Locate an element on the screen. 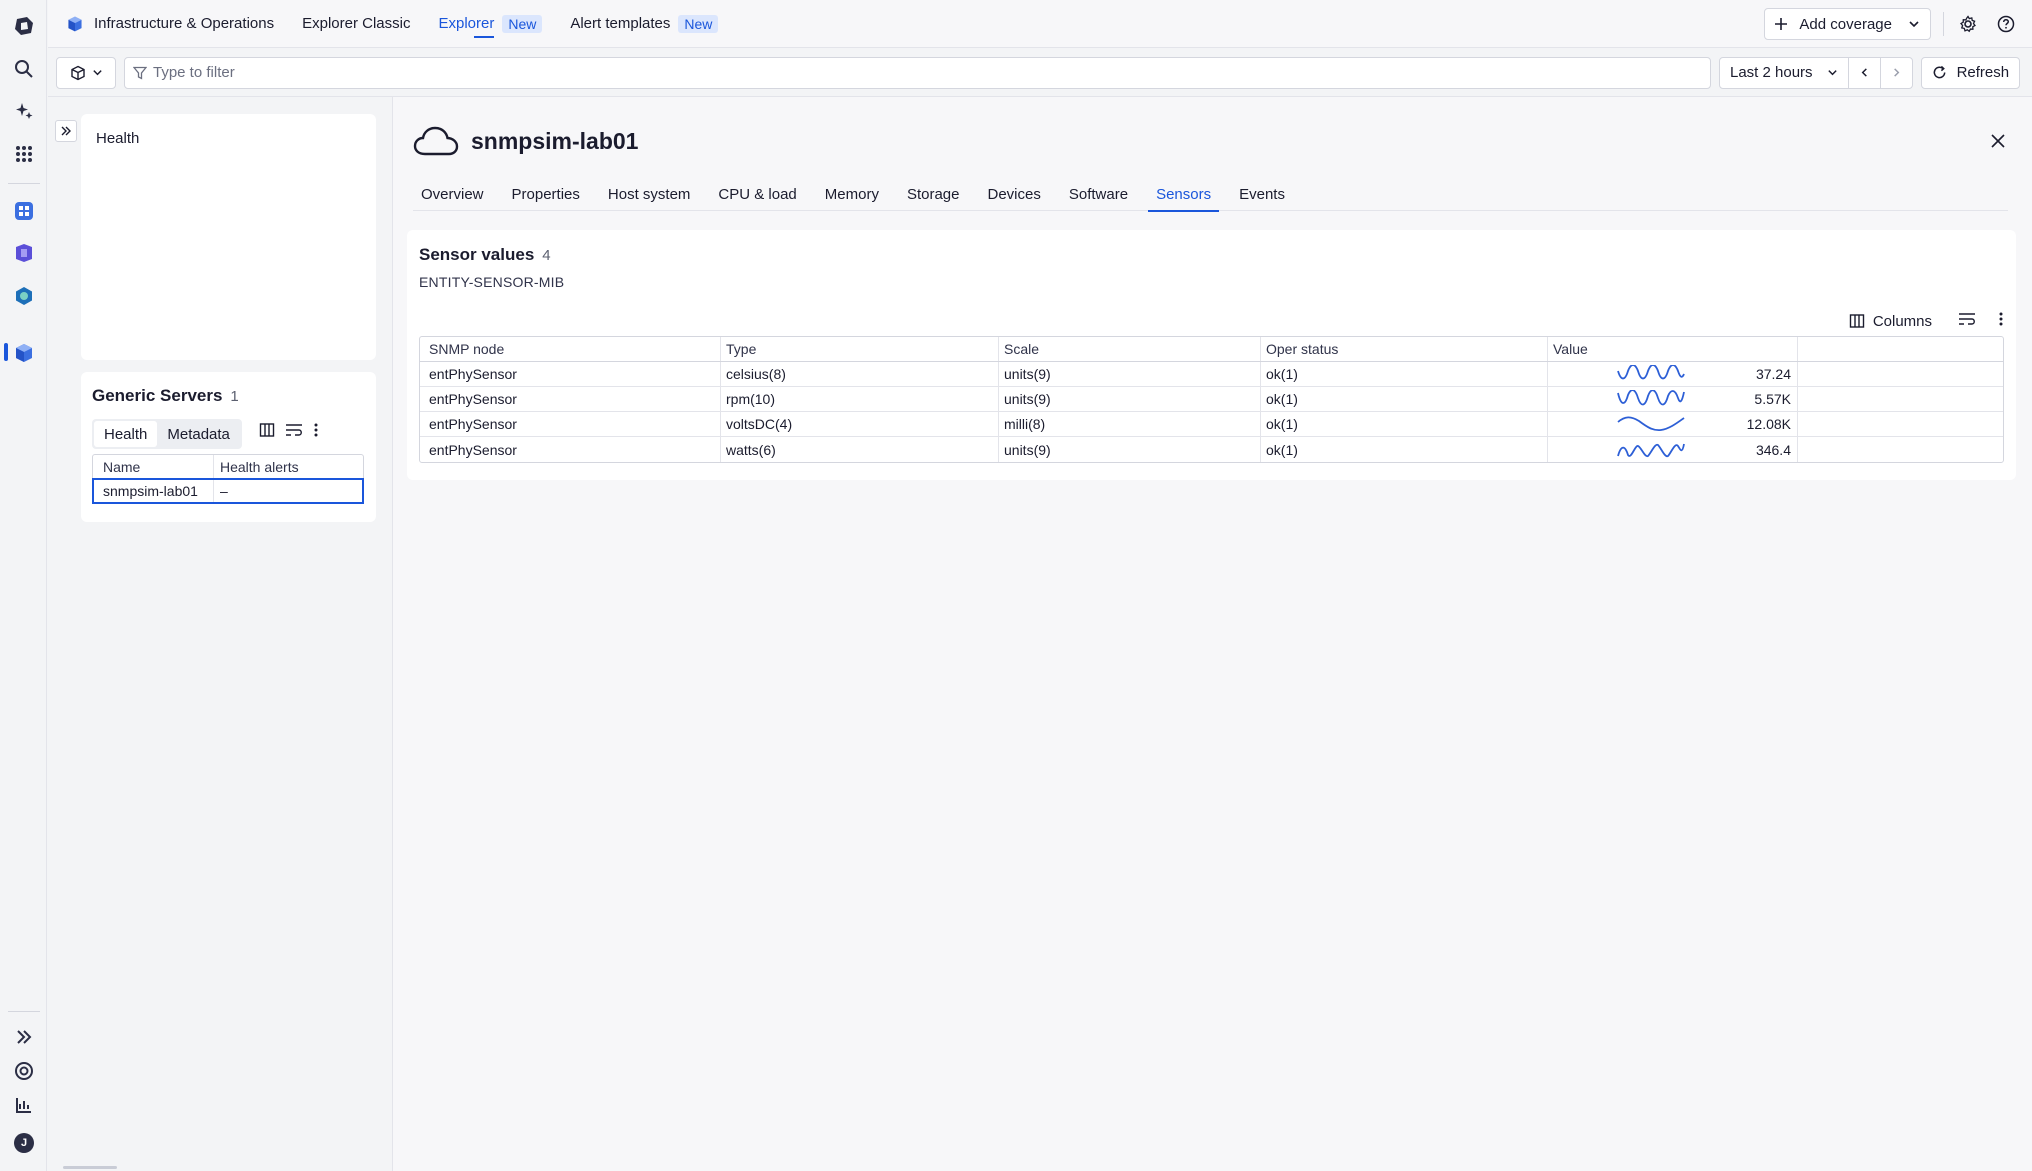  filter-field is located at coordinates (917, 72).